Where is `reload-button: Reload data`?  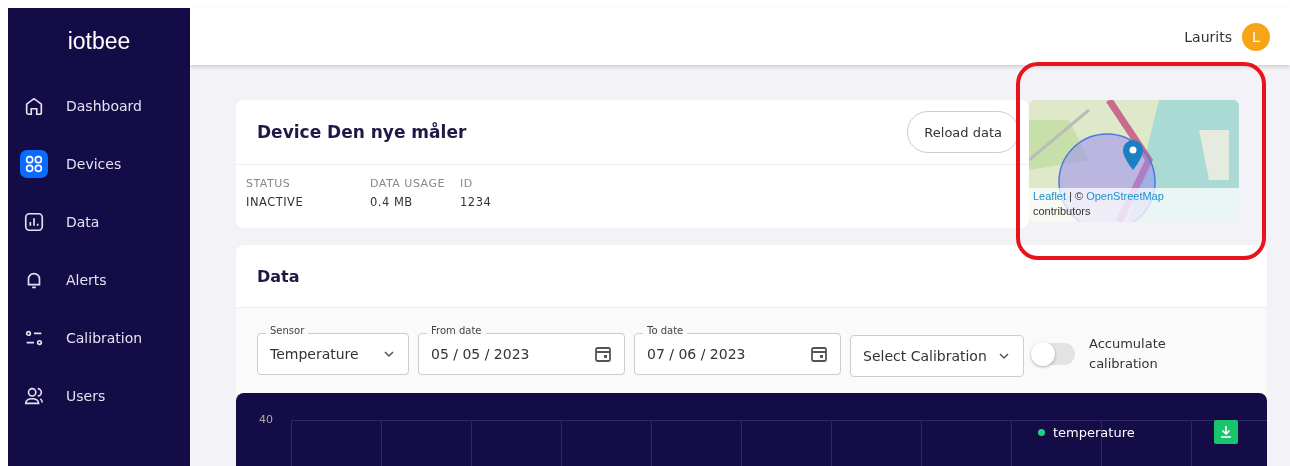
reload-button: Reload data is located at coordinates (963, 132).